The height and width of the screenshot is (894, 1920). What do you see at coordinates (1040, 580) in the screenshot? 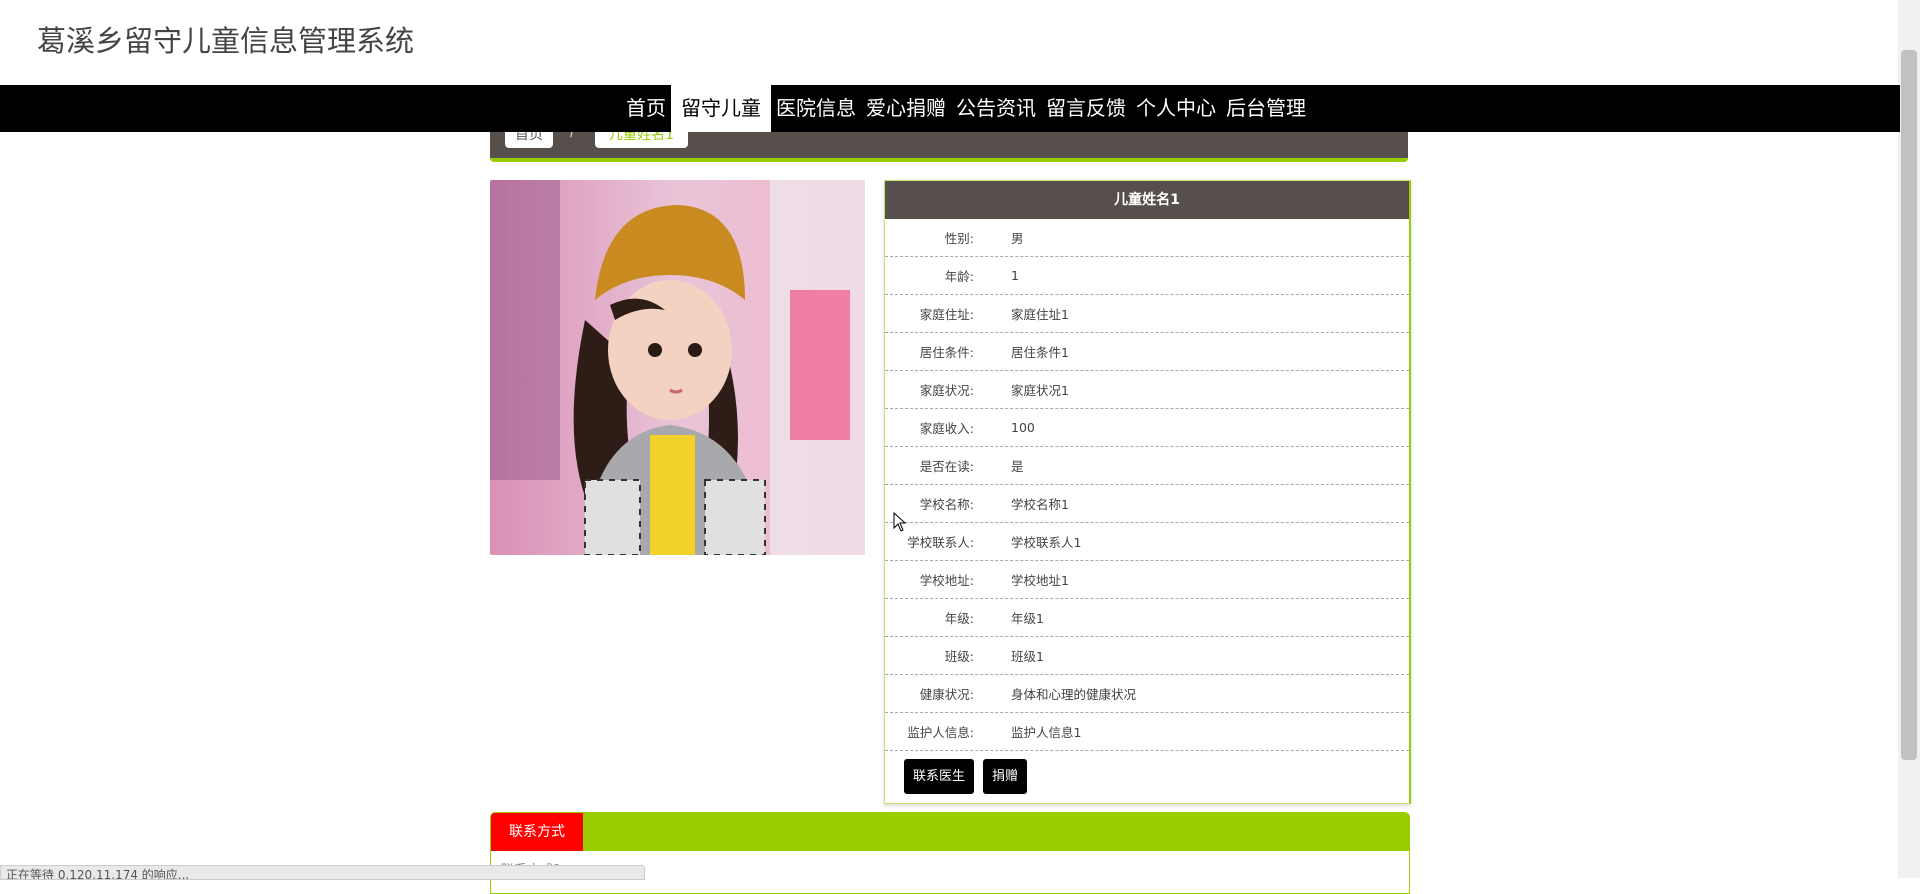
I see `field-value: 学校地址1` at bounding box center [1040, 580].